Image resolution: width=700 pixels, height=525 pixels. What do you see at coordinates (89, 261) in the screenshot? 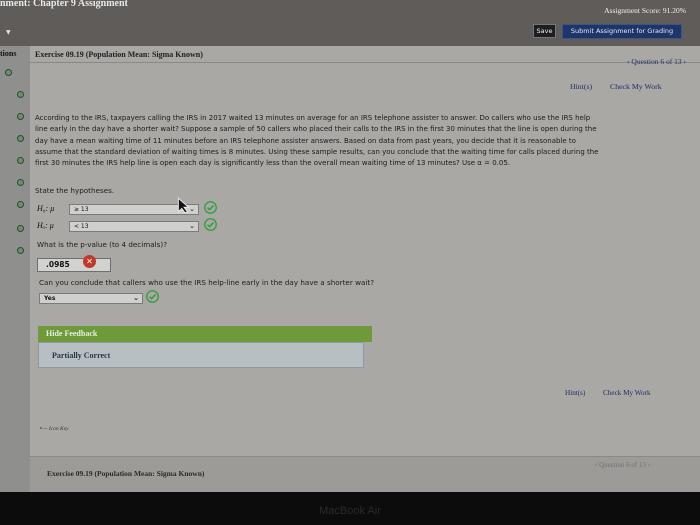
I see `incorrect-x-icon: ✕` at bounding box center [89, 261].